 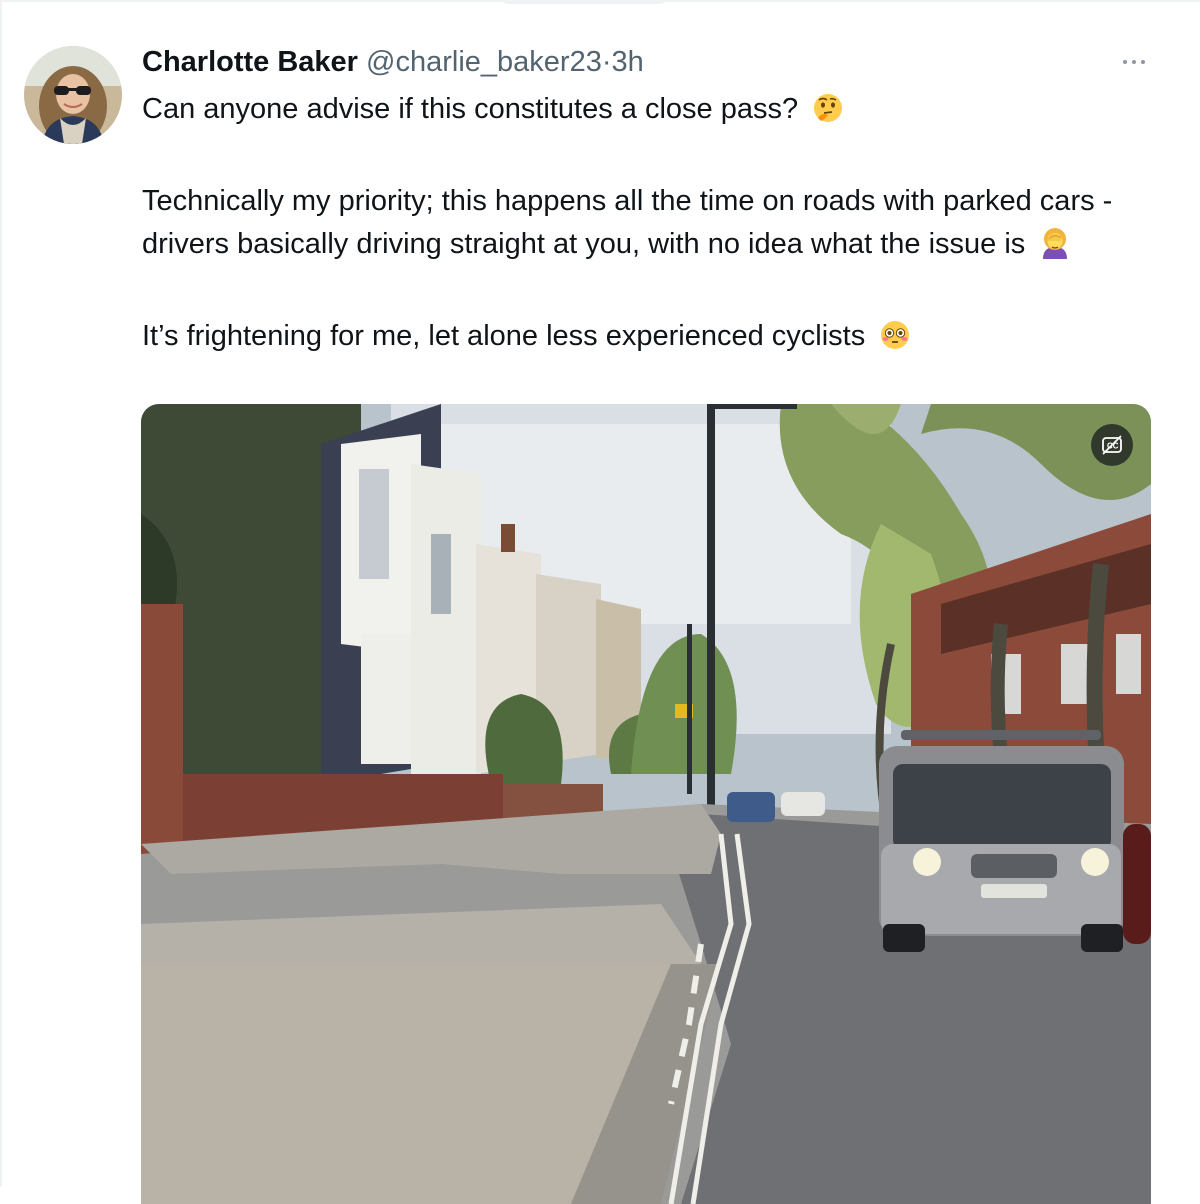 I want to click on flushed-face-emoji, so click(x=895, y=341).